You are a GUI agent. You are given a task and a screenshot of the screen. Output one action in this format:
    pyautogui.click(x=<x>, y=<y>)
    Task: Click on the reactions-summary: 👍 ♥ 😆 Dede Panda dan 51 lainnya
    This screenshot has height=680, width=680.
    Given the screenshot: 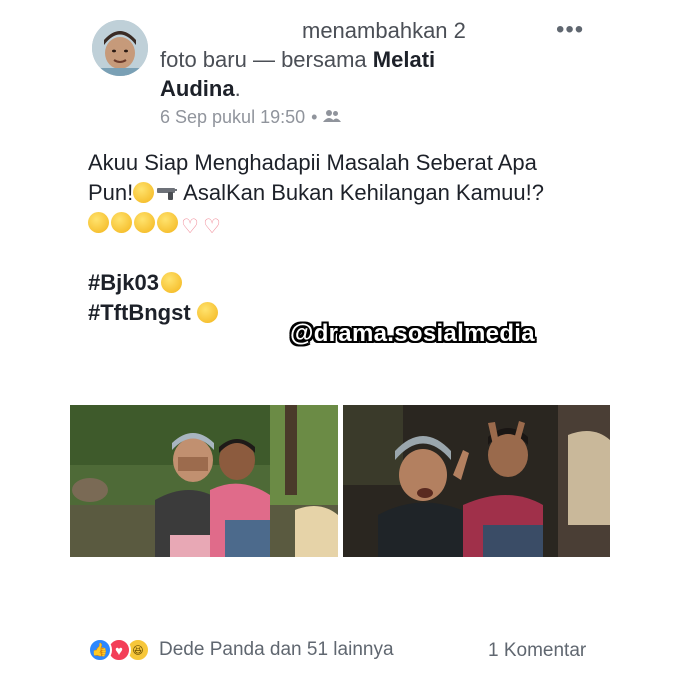 What is the action you would take?
    pyautogui.click(x=241, y=650)
    